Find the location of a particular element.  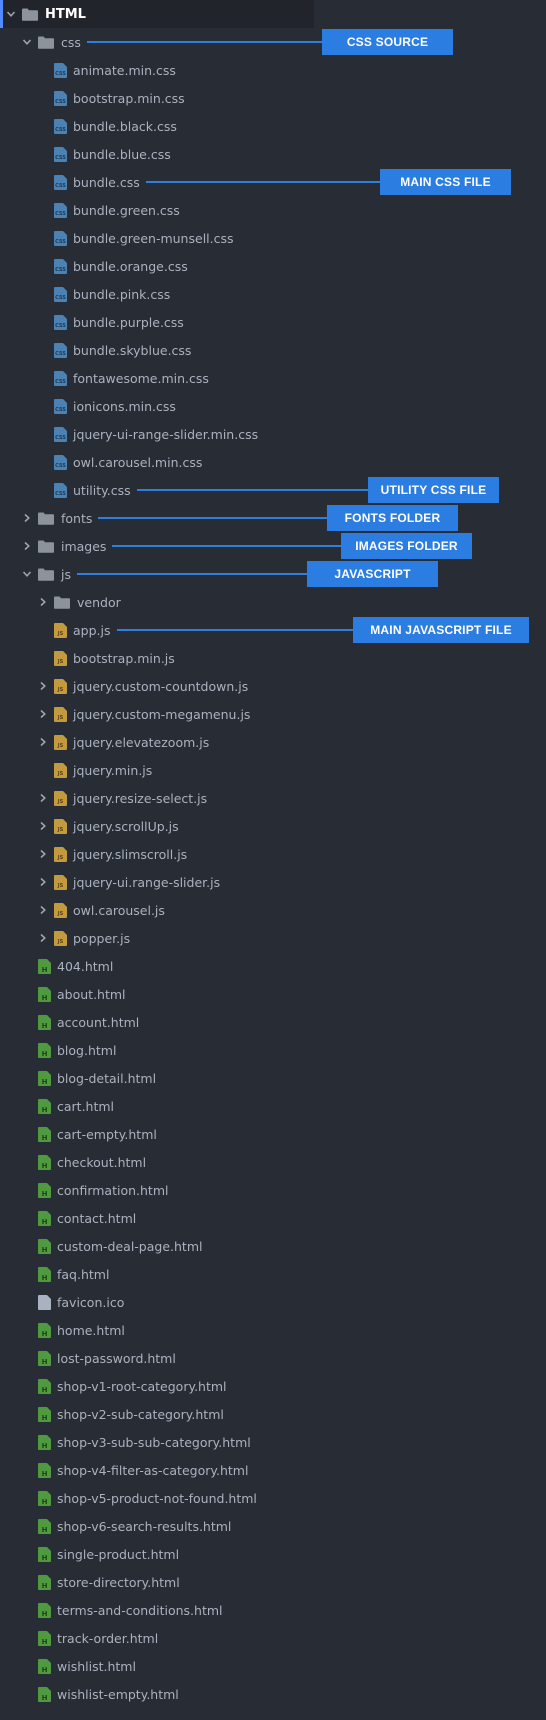

file-row-404-html: H 404.html is located at coordinates (56, 966).